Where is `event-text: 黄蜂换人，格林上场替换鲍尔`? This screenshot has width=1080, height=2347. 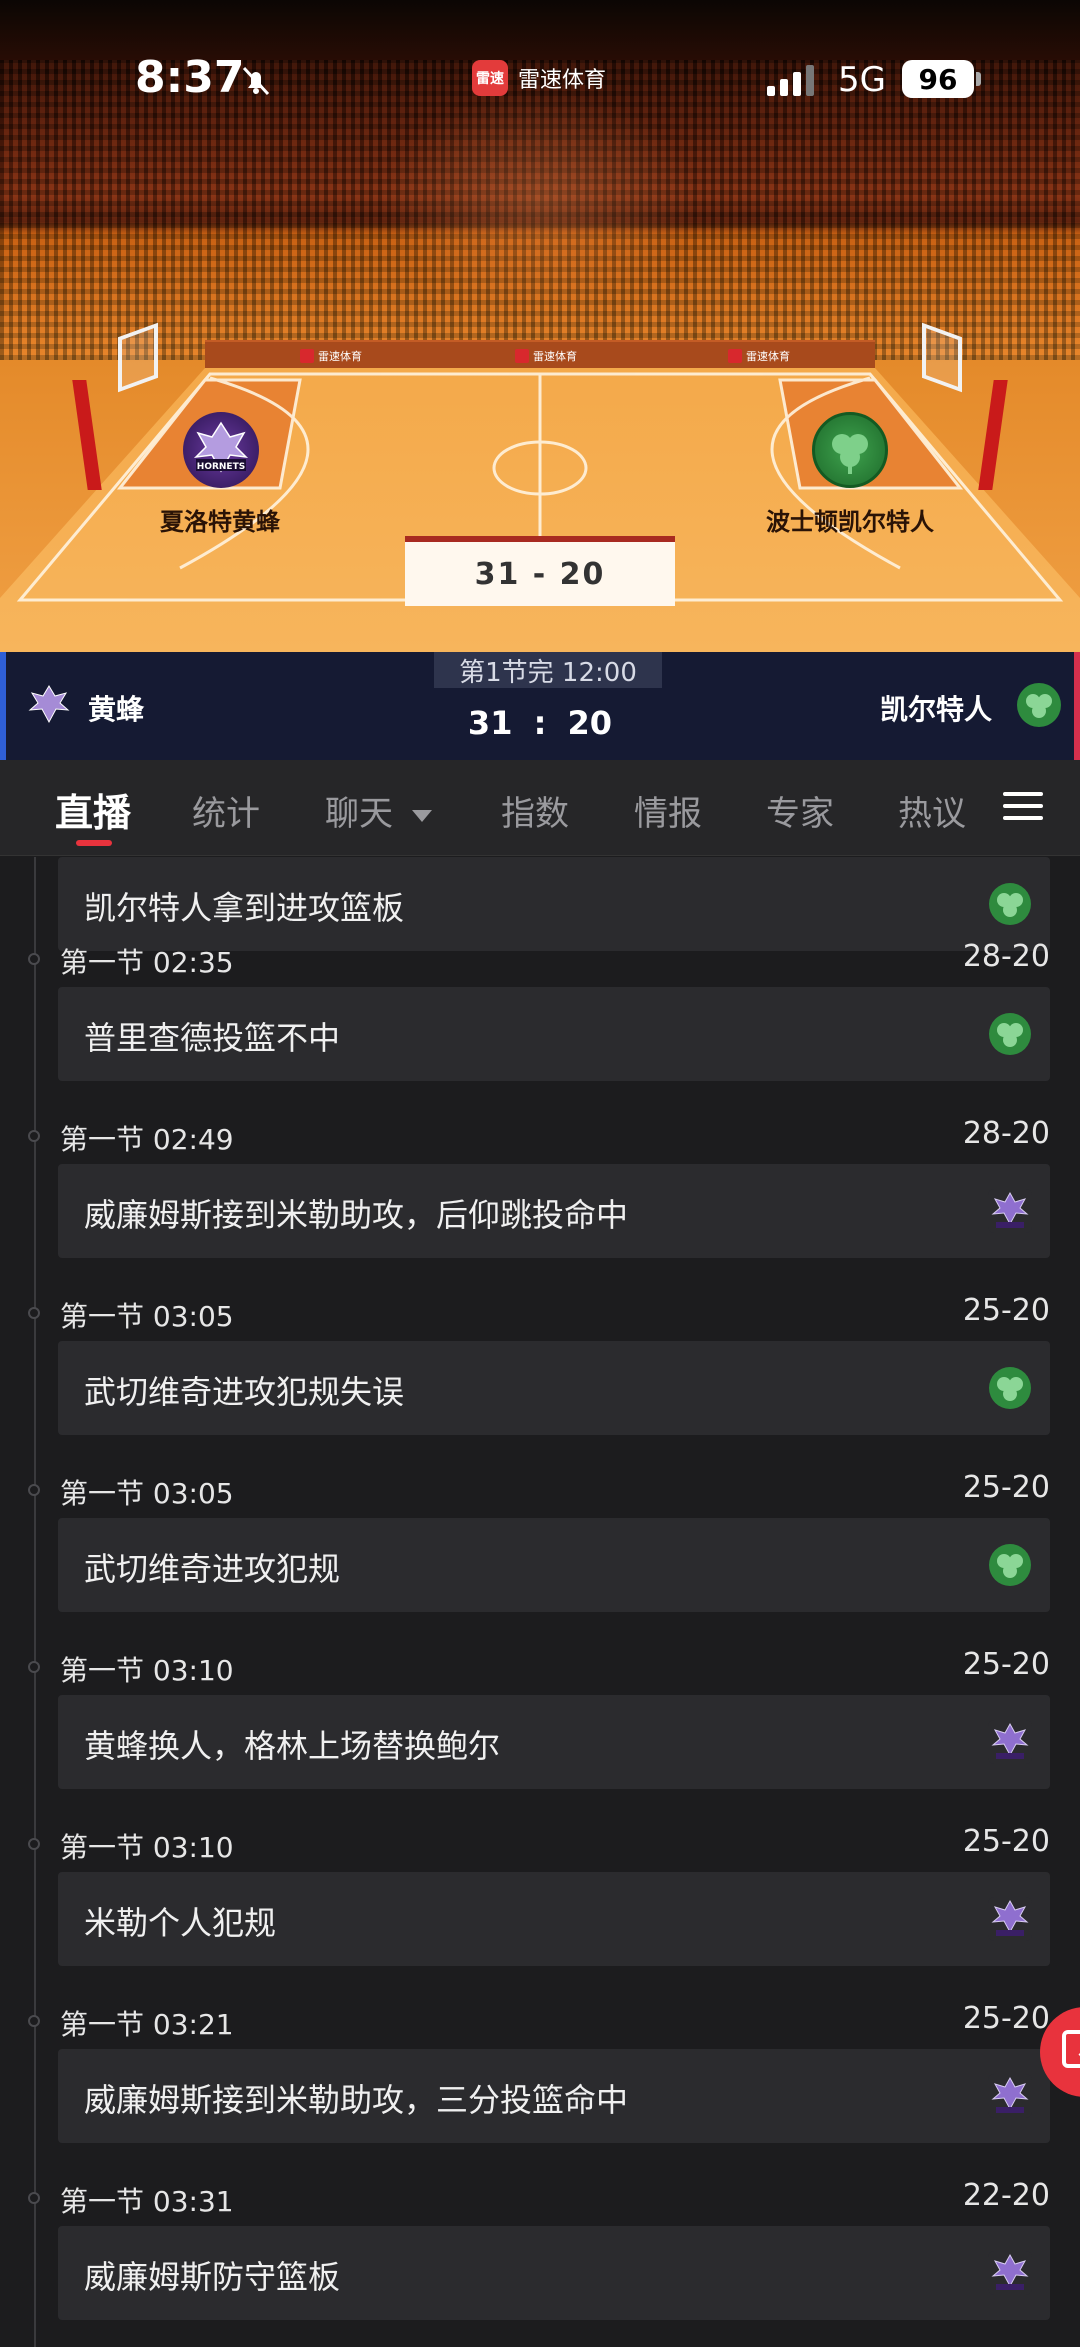
event-text: 黄蜂换人，格林上场替换鲍尔 is located at coordinates (292, 1746).